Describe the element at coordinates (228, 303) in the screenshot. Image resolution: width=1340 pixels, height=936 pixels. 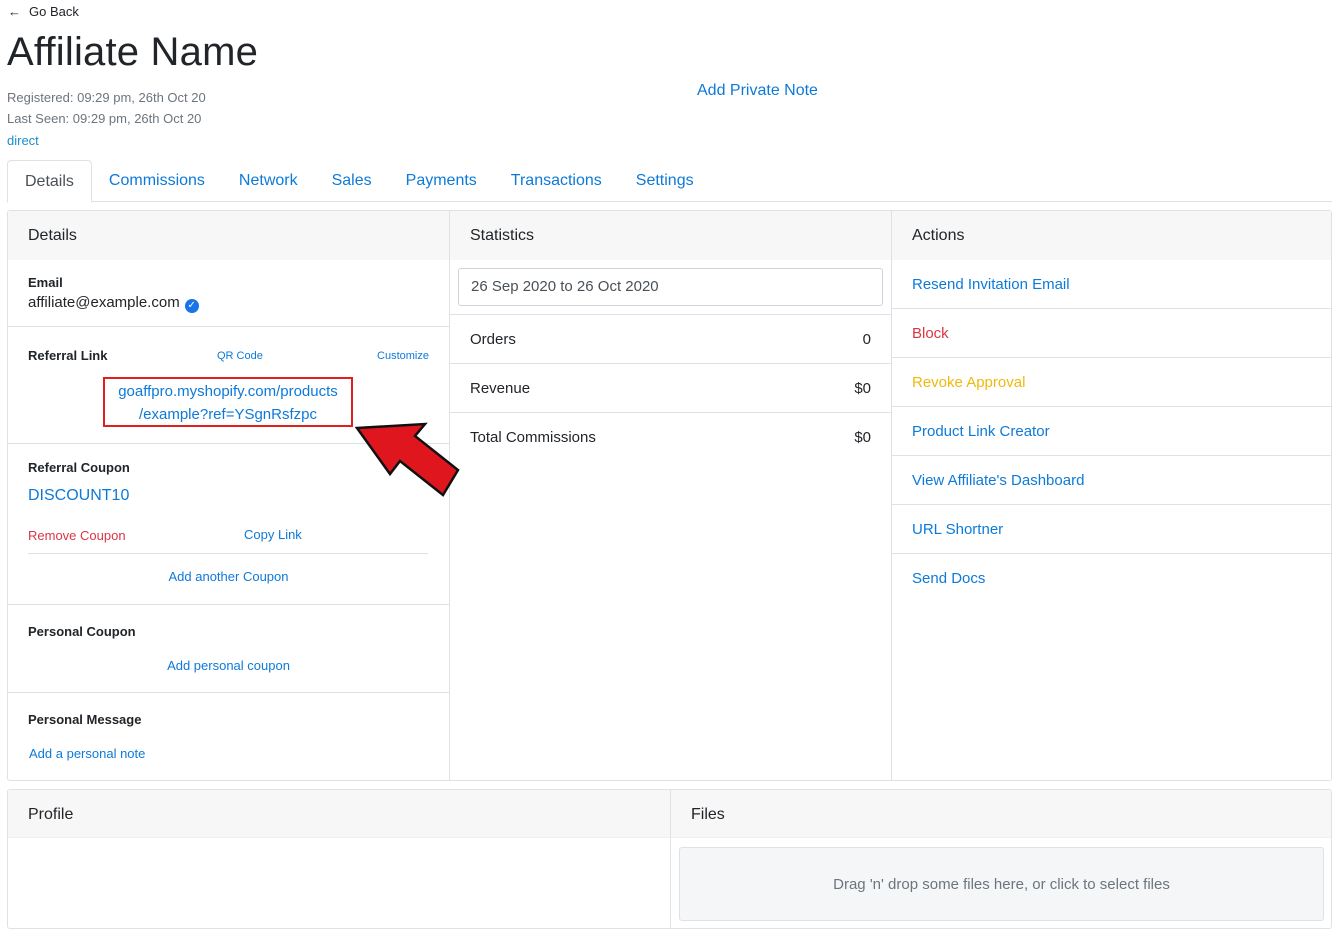
I see `email-value-row: affiliate@example.com ✓` at that location.